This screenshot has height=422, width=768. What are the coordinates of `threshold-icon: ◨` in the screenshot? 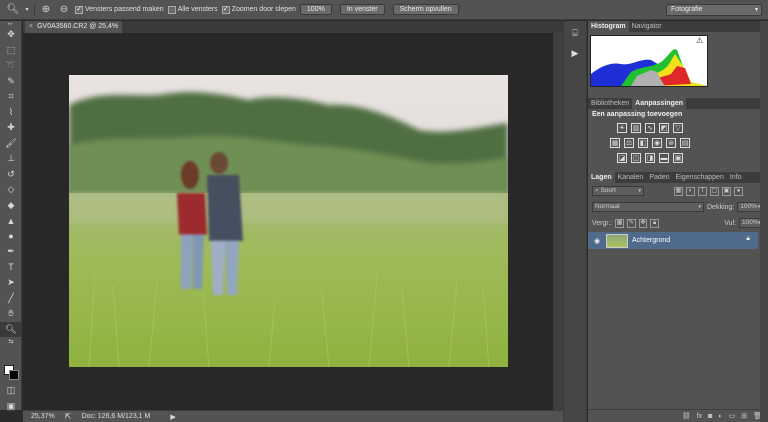 It's located at (650, 158).